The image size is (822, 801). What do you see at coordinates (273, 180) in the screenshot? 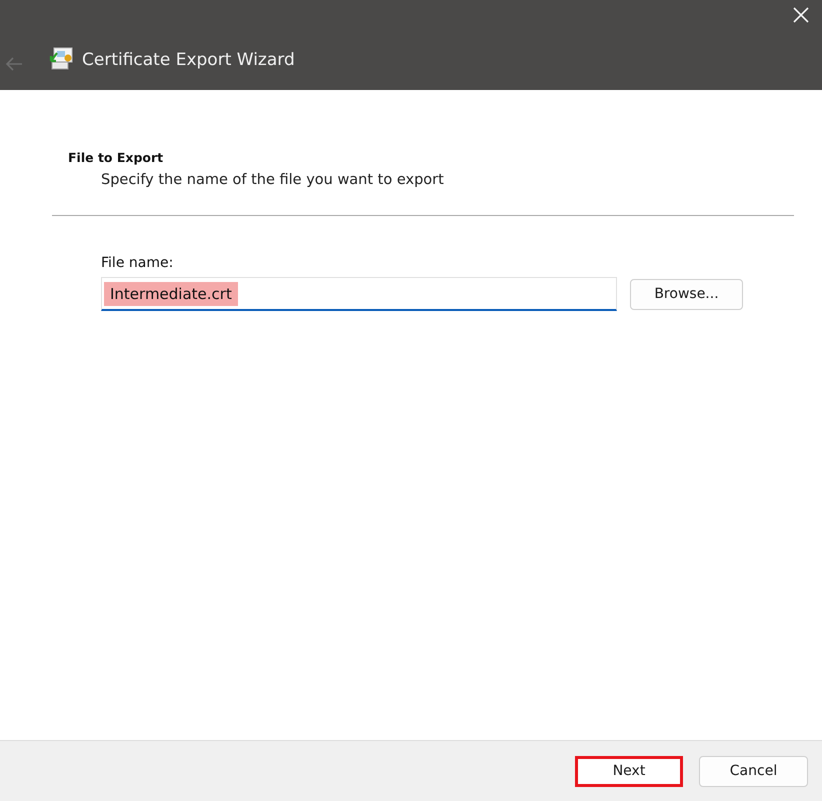
I see `page-description: Specify the name of the file you want to export` at bounding box center [273, 180].